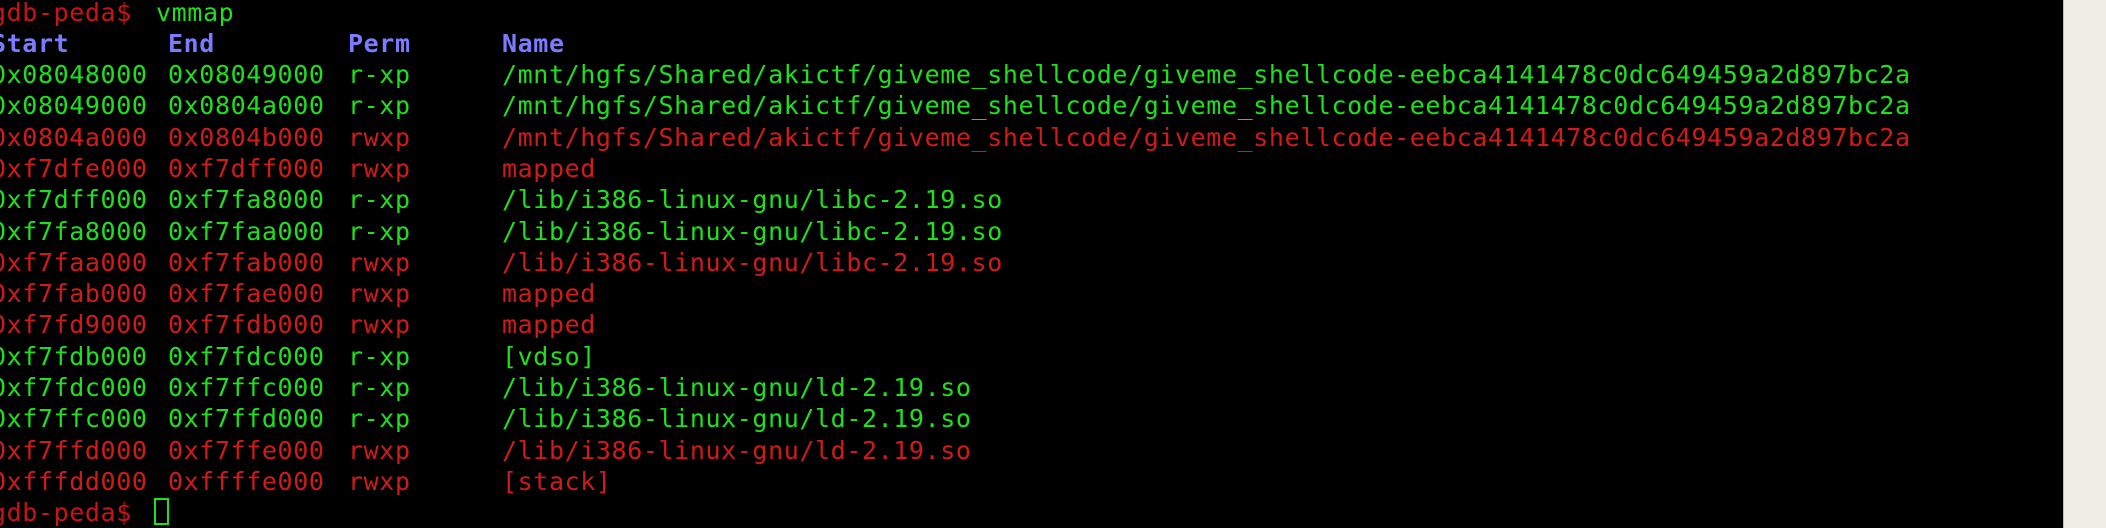 The image size is (2106, 528). I want to click on cell-start: 0xf7faa000, so click(74, 262).